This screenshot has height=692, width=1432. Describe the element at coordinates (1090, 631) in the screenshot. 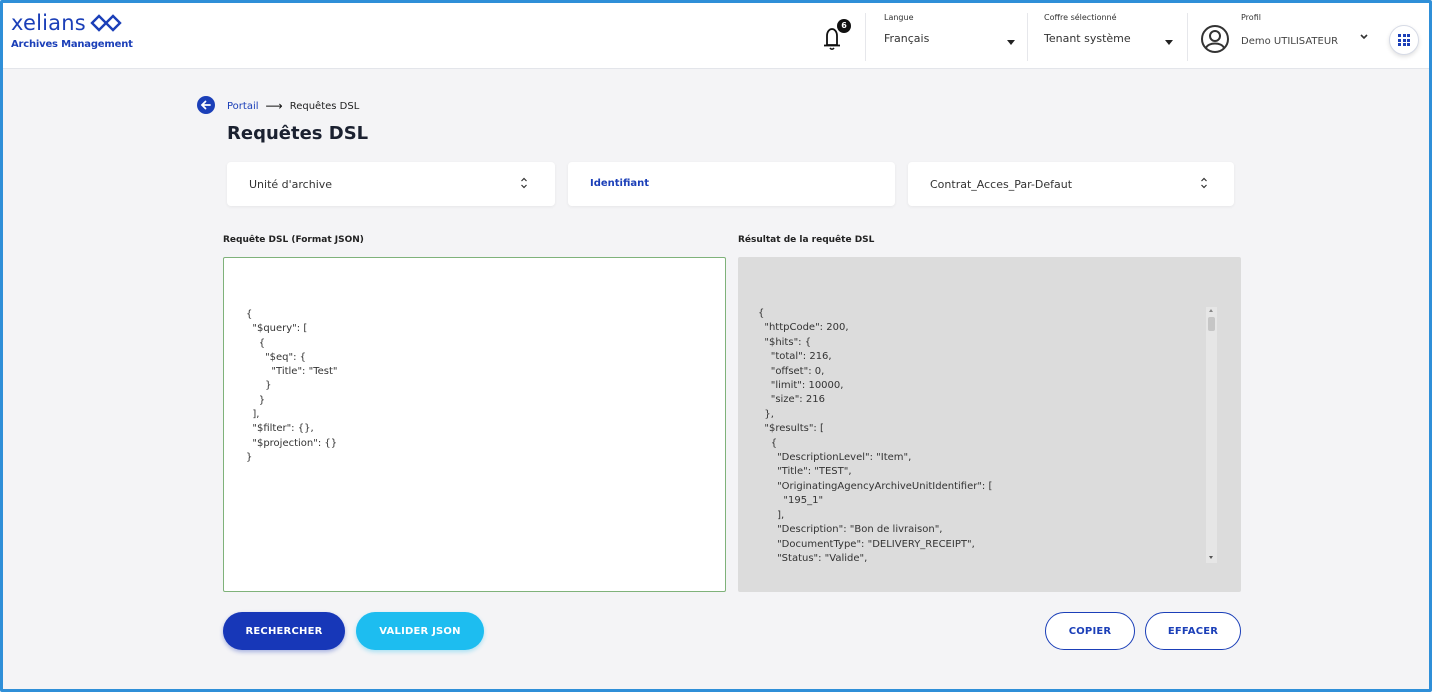

I see `copy-button: COPIER` at that location.